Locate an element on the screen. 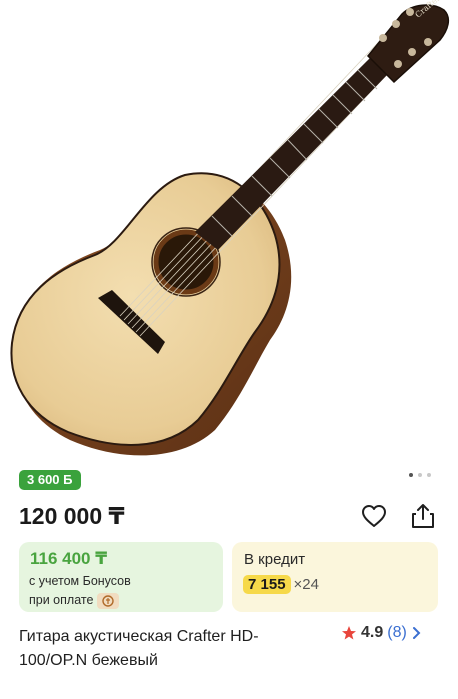  gallery-dots is located at coordinates (420, 475).